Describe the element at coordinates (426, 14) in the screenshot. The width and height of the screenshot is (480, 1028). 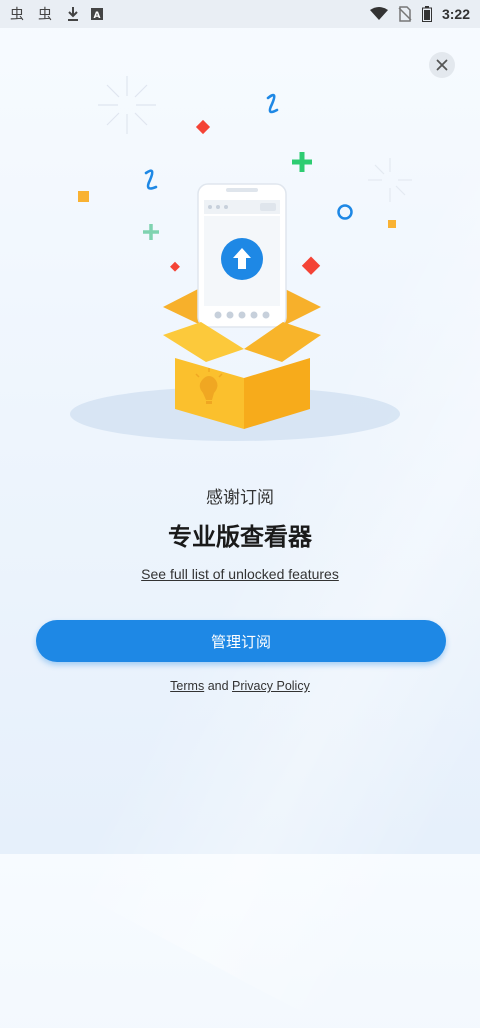
I see `battery-icon` at that location.